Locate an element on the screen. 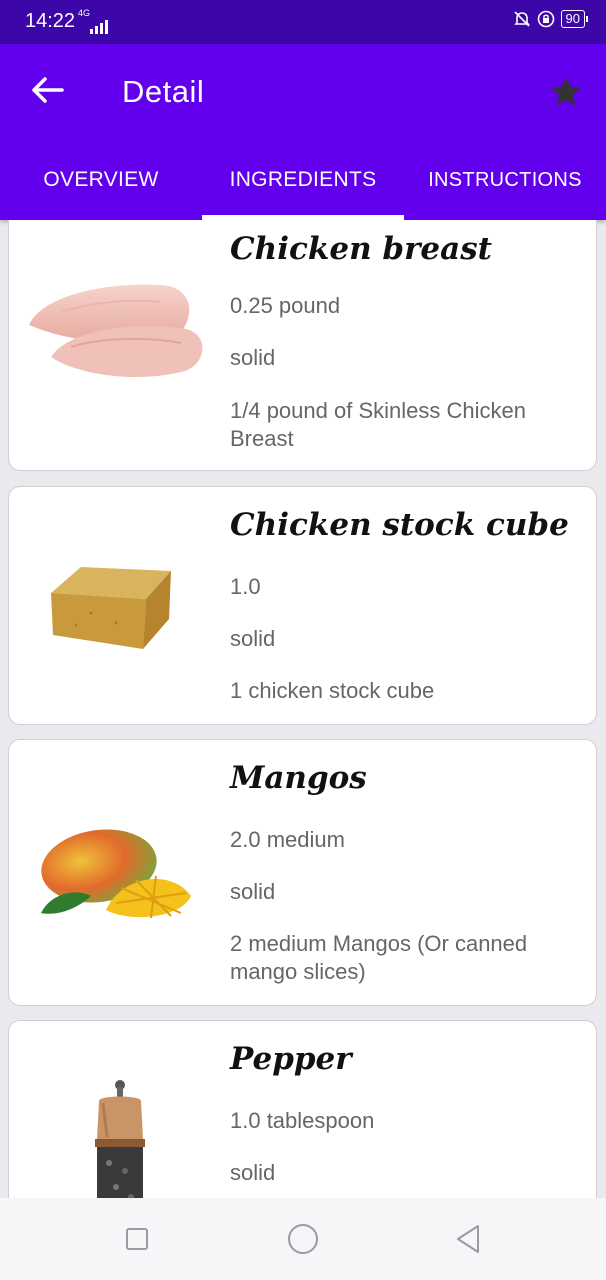  tab-bar: OVERVIEW INGREDIENTS INSTRUCTIONS is located at coordinates (303, 180).